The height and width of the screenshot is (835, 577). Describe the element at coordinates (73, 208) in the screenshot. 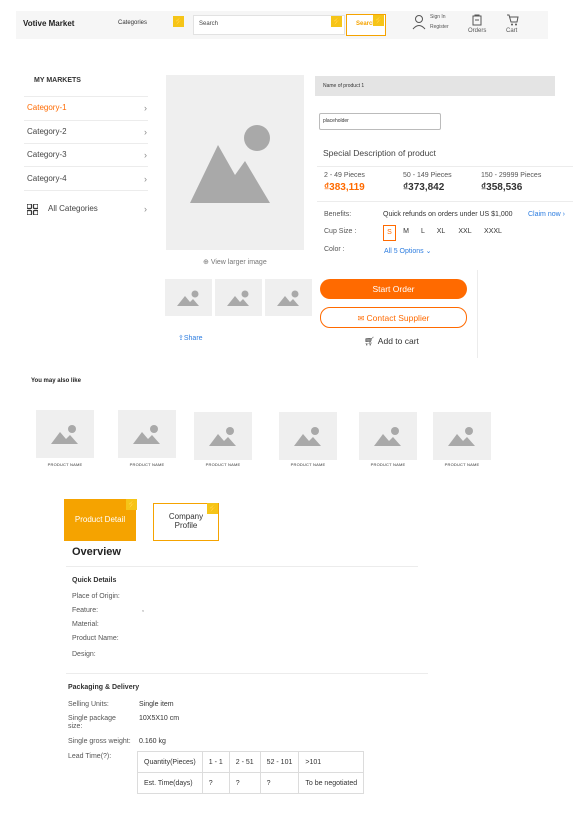

I see `sidebar-item-label: All Categories` at that location.